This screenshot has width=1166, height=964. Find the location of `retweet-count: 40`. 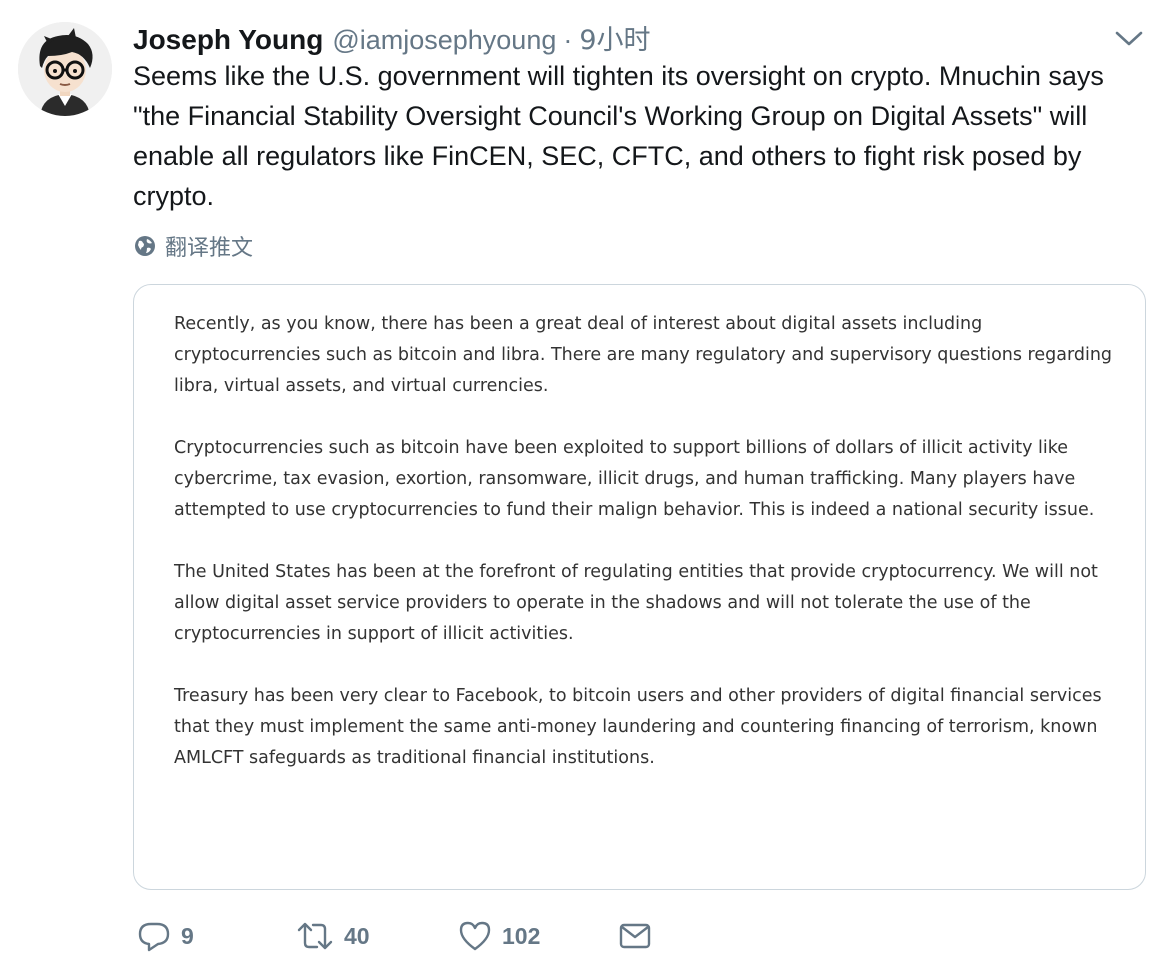

retweet-count: 40 is located at coordinates (357, 935).